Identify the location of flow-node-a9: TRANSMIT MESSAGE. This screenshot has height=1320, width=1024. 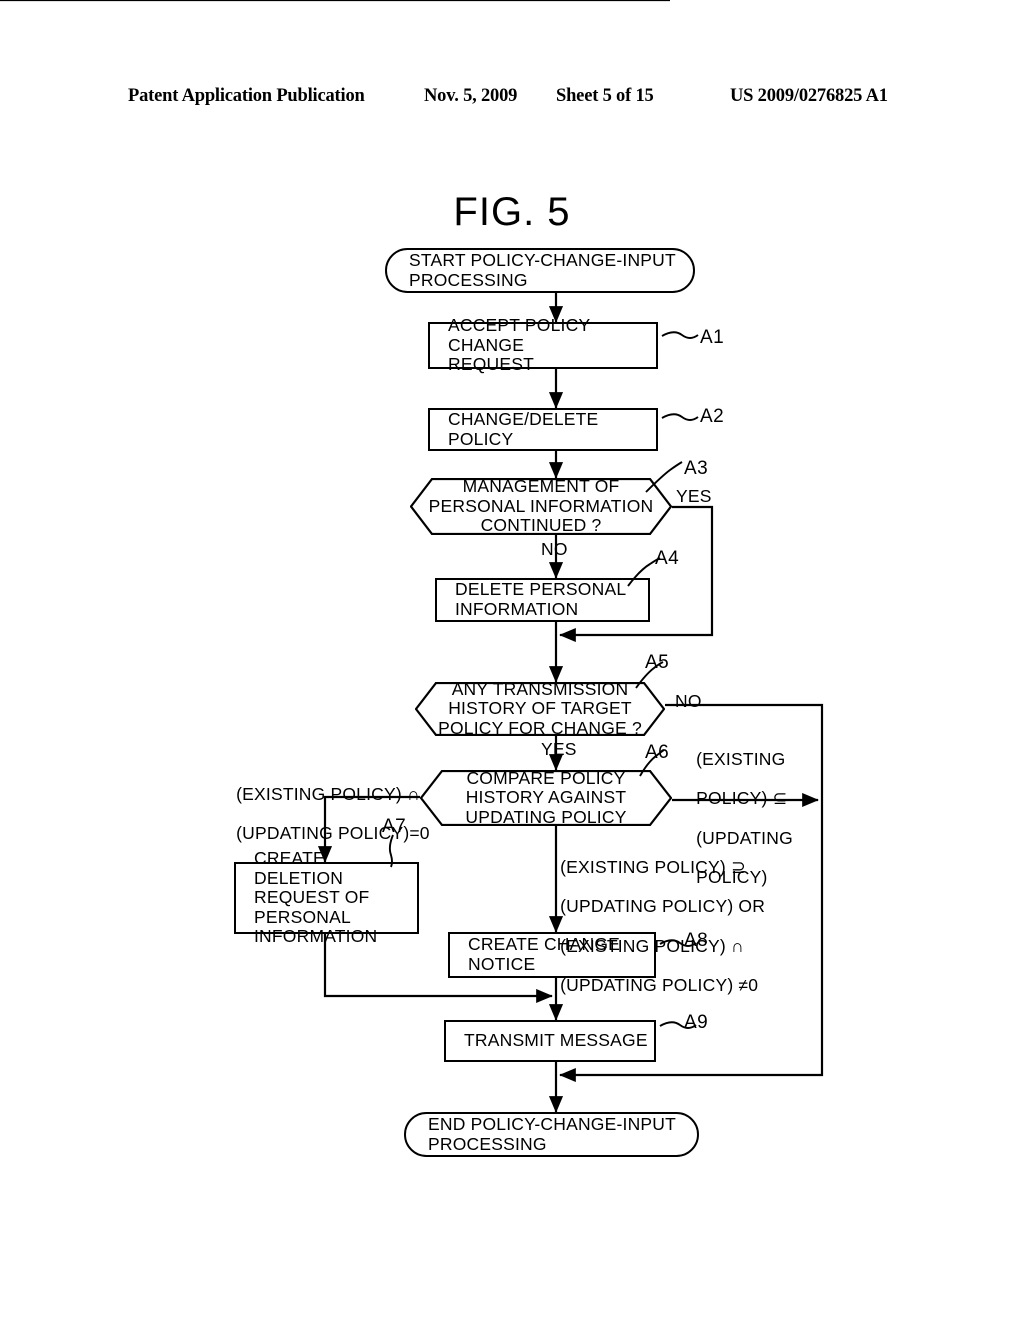
(550, 1041).